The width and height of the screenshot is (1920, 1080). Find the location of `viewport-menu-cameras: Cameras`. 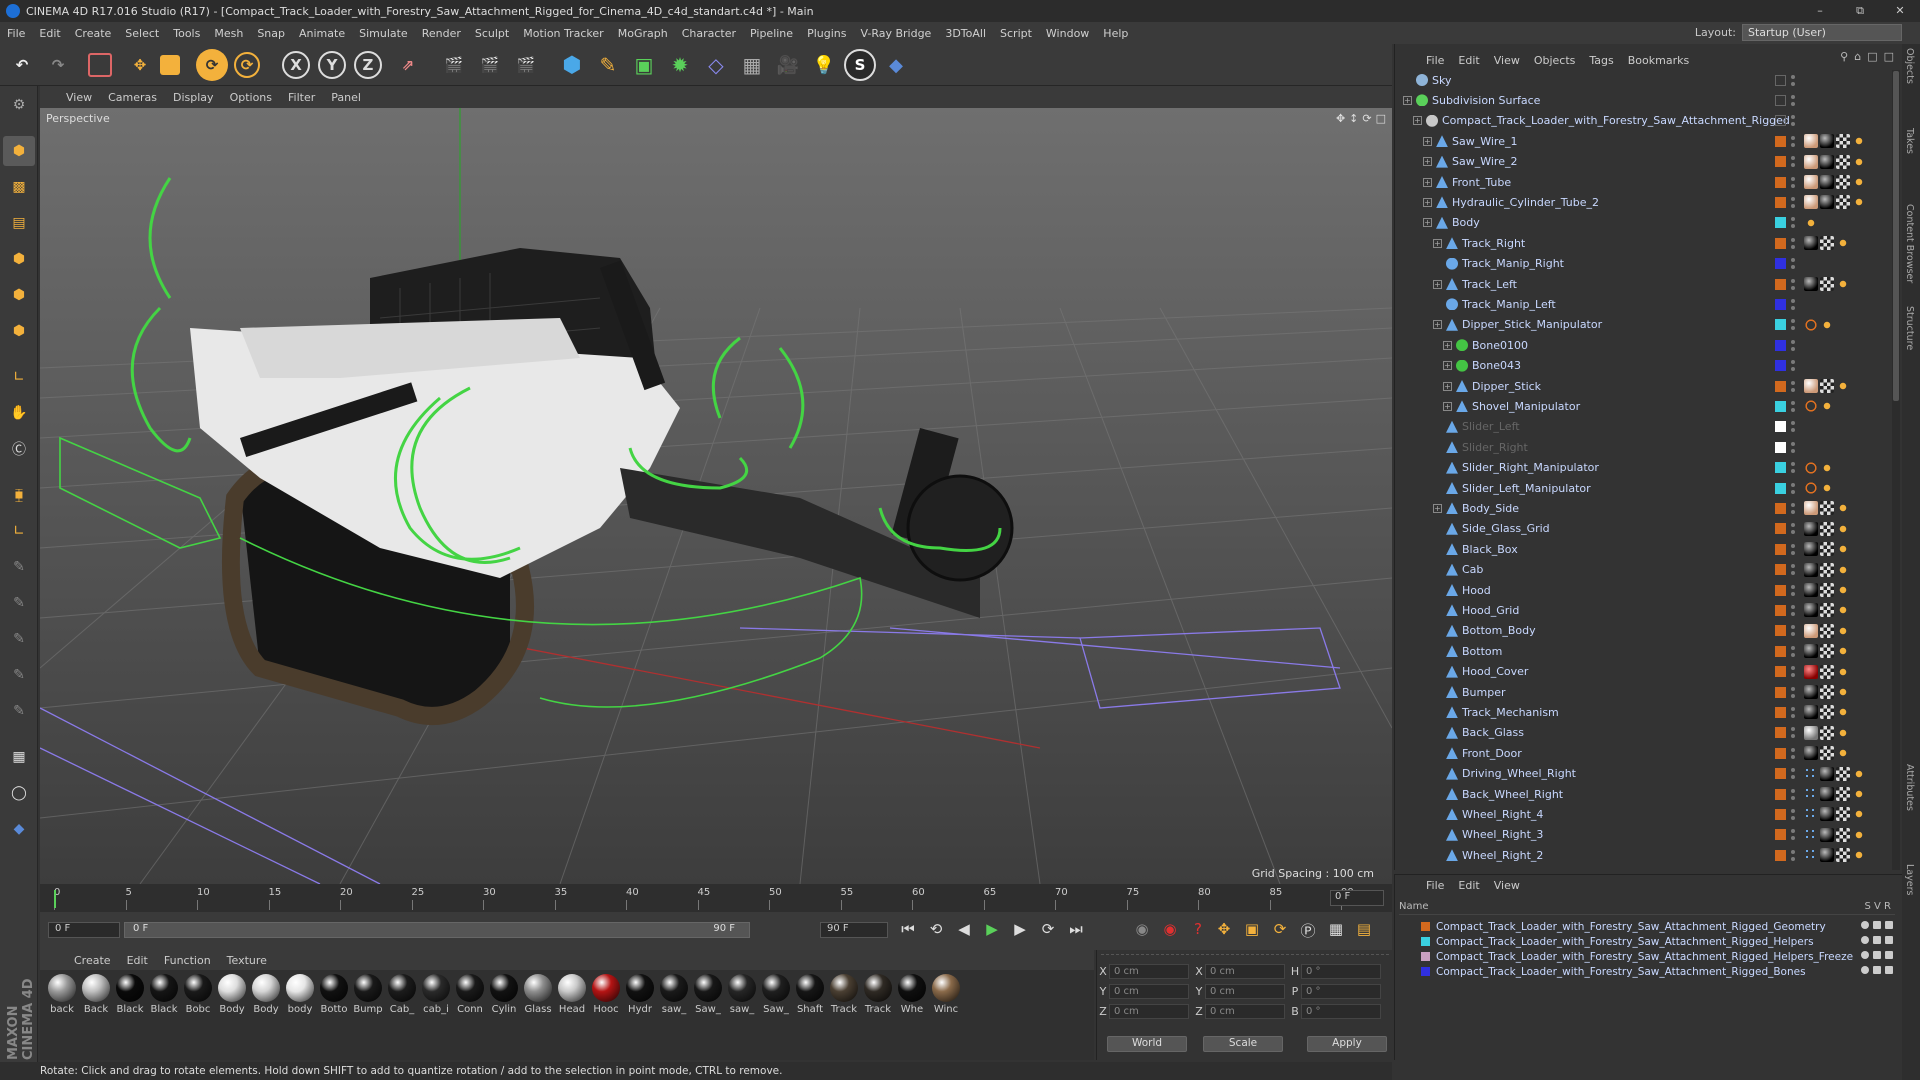

viewport-menu-cameras: Cameras is located at coordinates (132, 97).